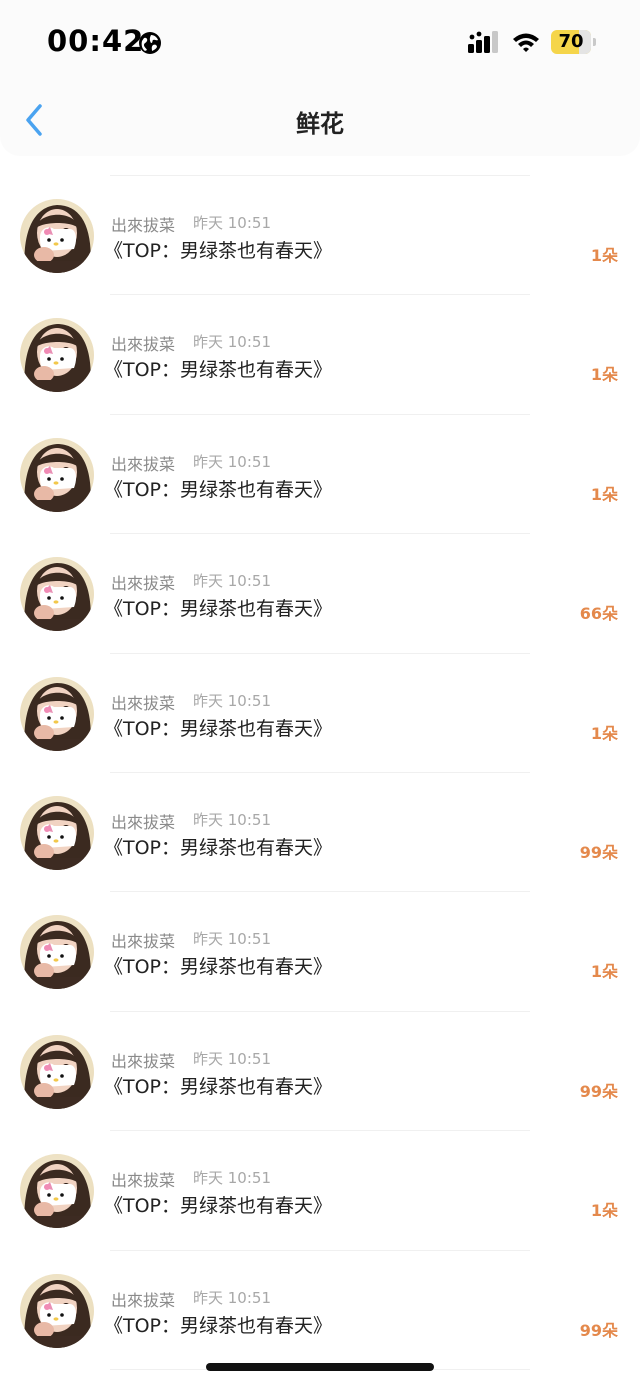 This screenshot has width=640, height=1385. I want to click on home-indicator, so click(320, 1367).